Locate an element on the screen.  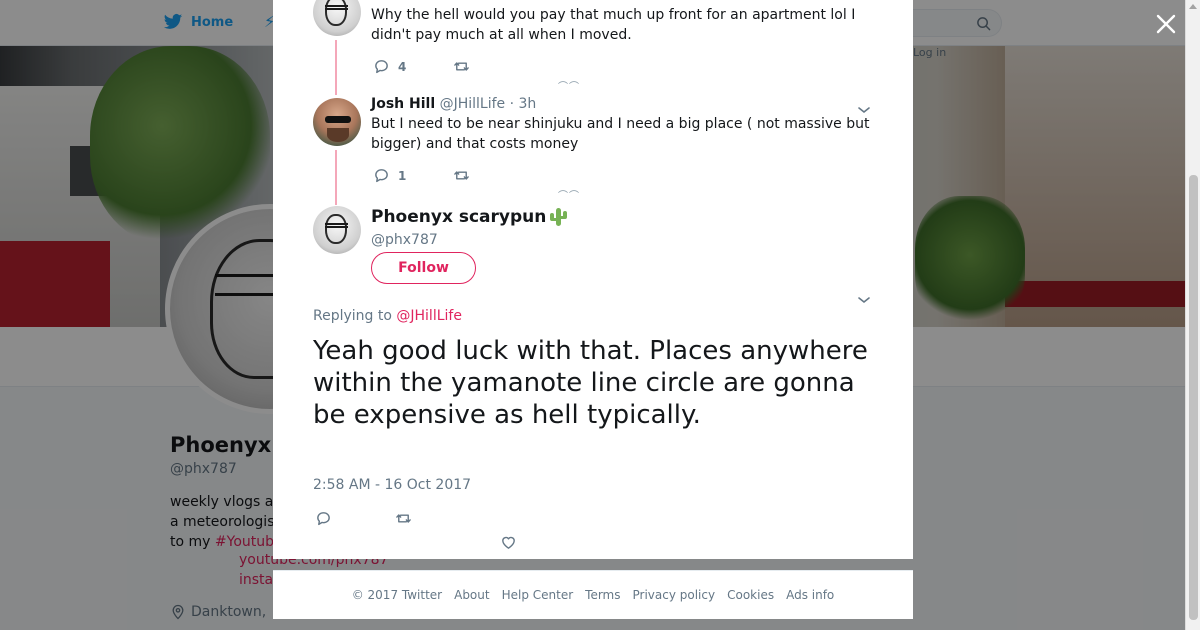
scrollbar-thumb is located at coordinates (1193, 397).